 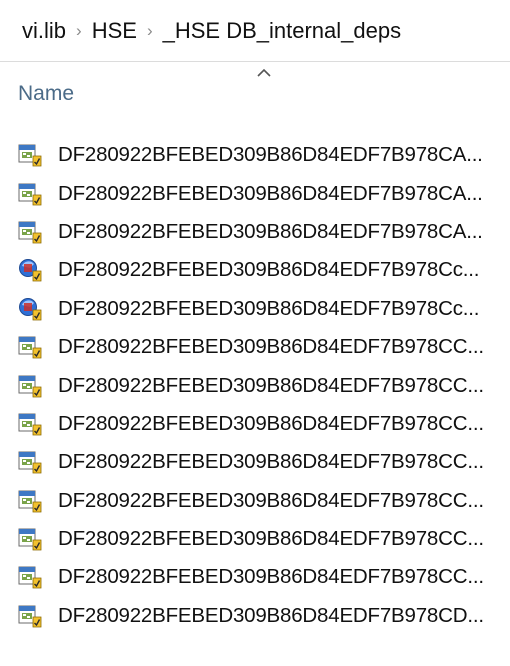 I want to click on column-header-name: Name, so click(x=46, y=94).